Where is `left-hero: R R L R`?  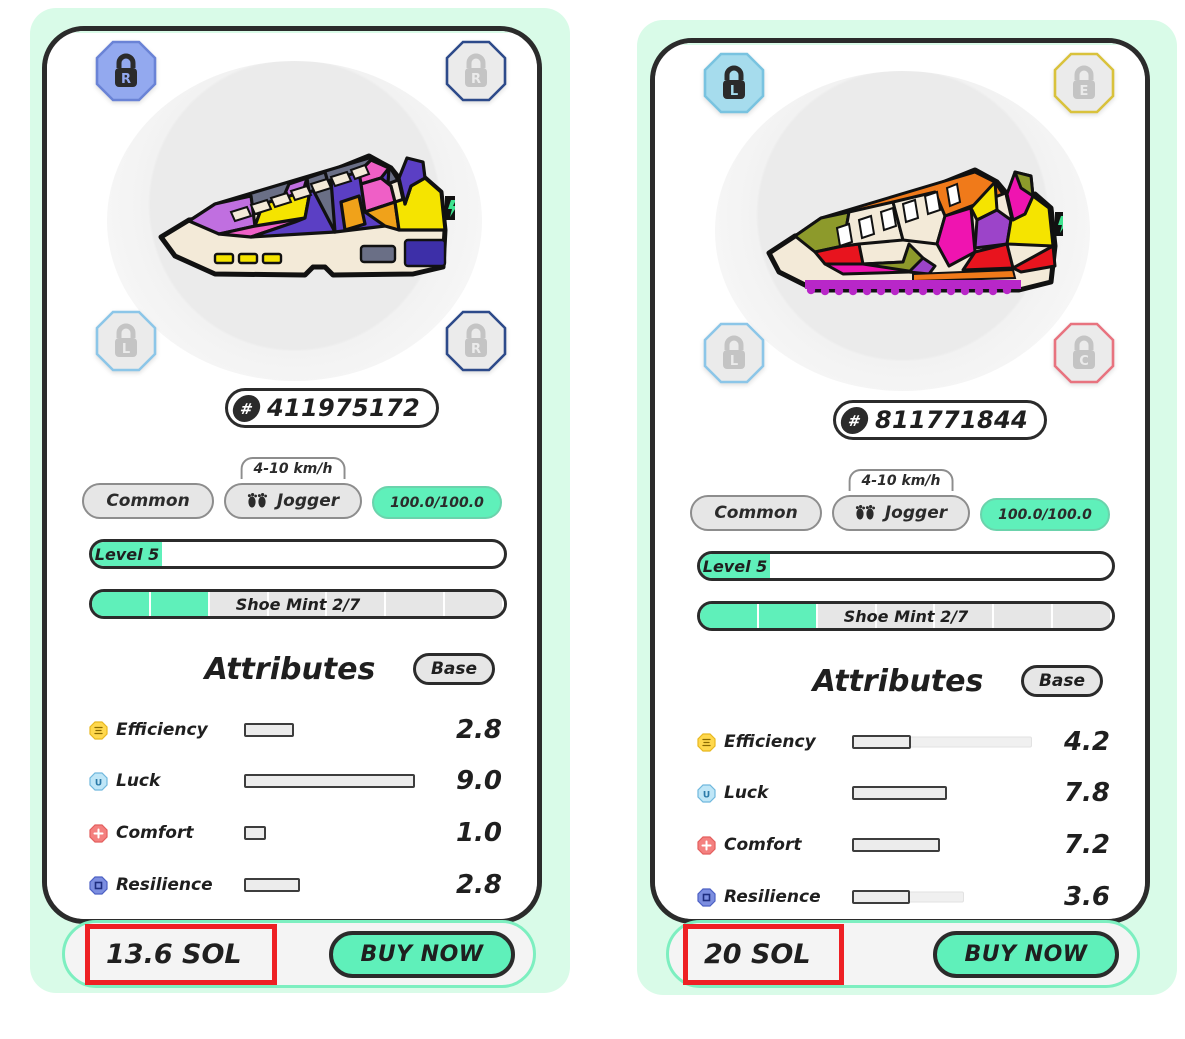 left-hero: R R L R is located at coordinates (292, 211).